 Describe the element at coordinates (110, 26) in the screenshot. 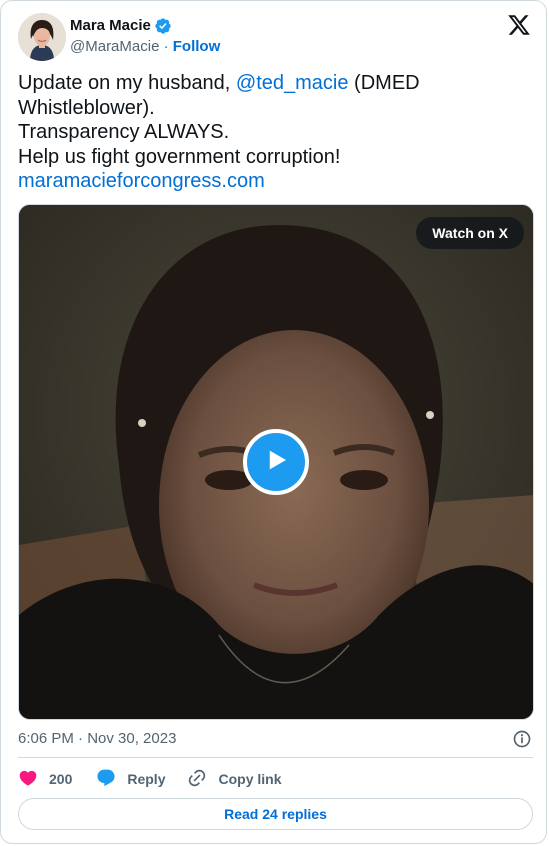

I see `author-name-text: Mara Macie` at that location.